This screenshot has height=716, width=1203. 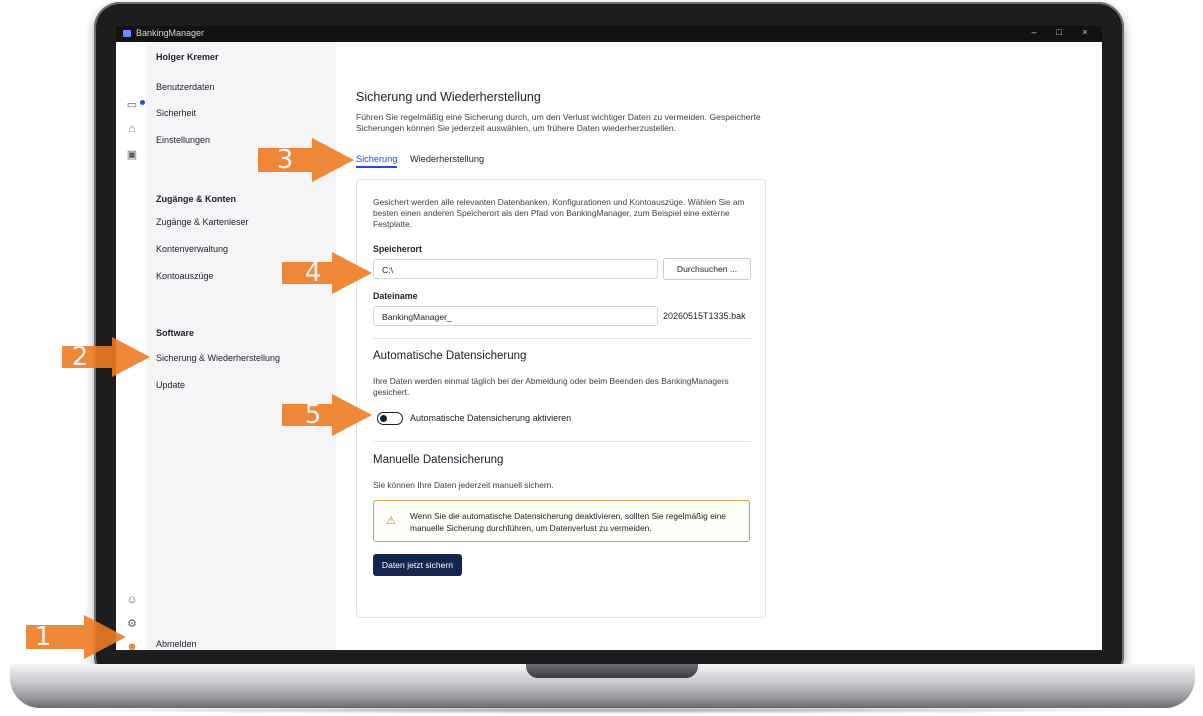 I want to click on laptop-notch, so click(x=612, y=671).